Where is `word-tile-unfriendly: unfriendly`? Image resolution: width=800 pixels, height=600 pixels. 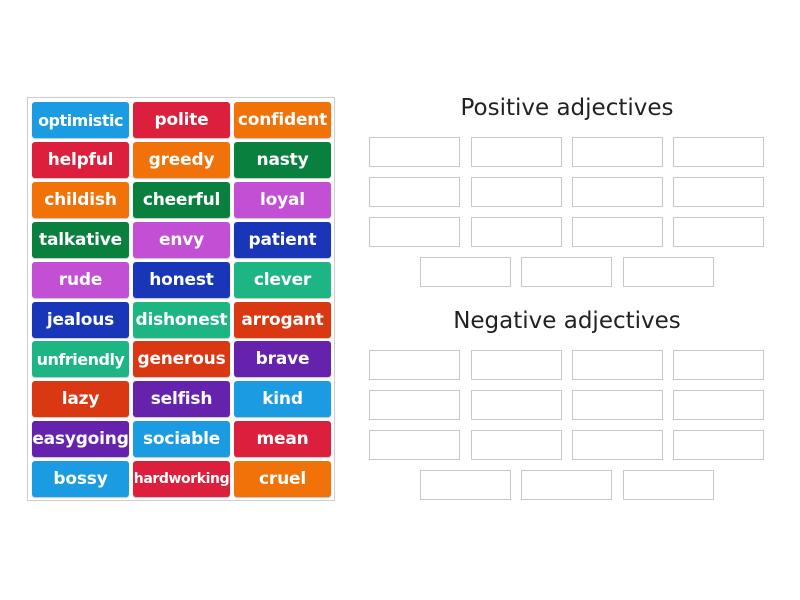
word-tile-unfriendly: unfriendly is located at coordinates (80, 359).